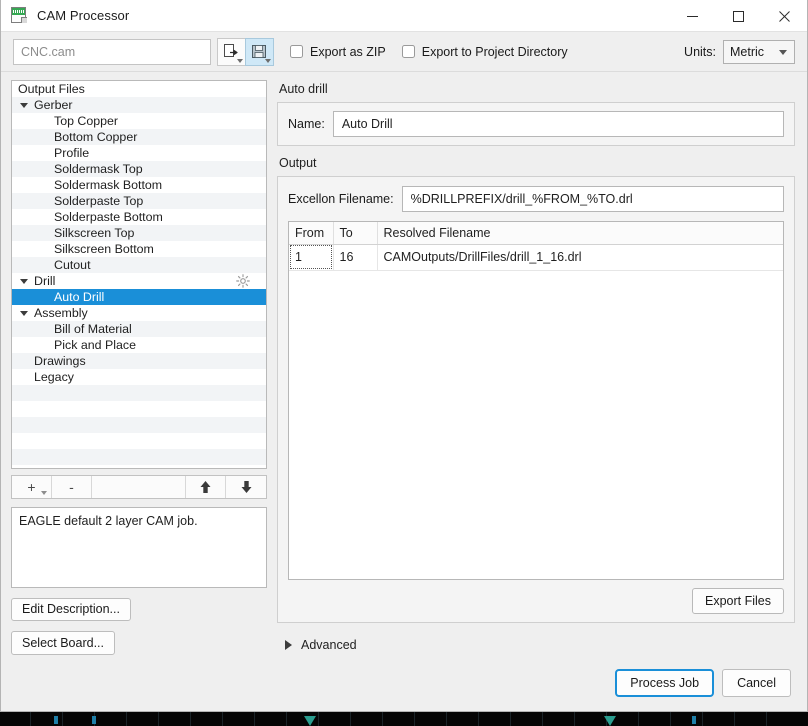 Image resolution: width=808 pixels, height=726 pixels. What do you see at coordinates (99, 201) in the screenshot?
I see `tree-item-label: Solderpaste Top` at bounding box center [99, 201].